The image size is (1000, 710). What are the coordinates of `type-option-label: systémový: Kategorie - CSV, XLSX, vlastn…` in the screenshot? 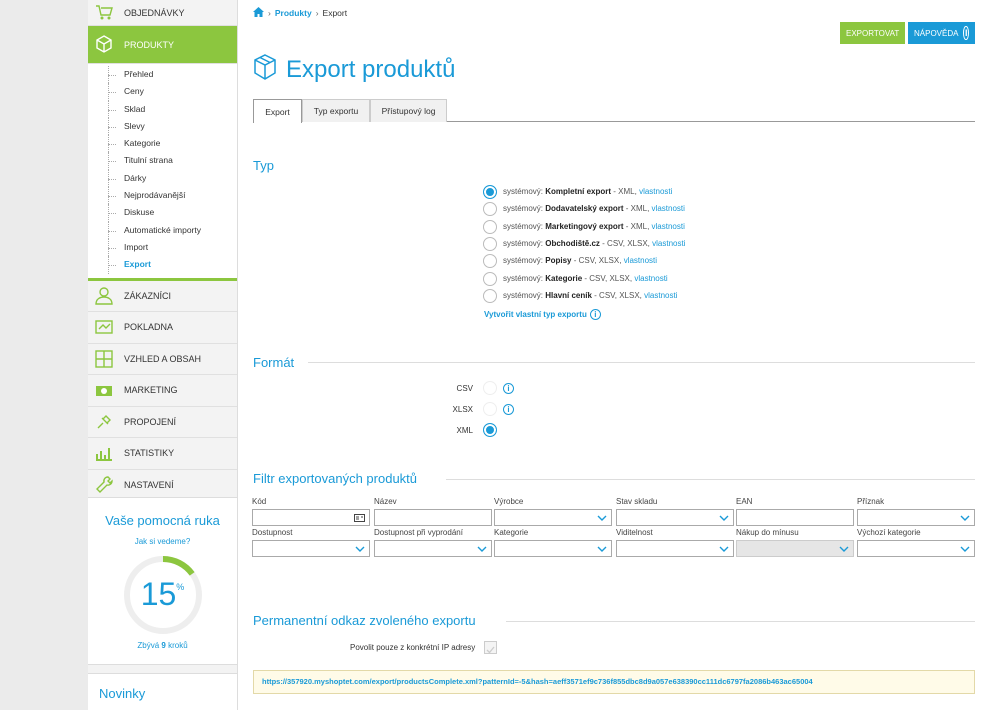 It's located at (585, 278).